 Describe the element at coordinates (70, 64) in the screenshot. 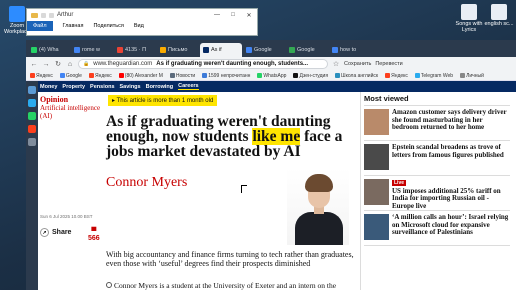

I see `home-icon: ⌂` at that location.